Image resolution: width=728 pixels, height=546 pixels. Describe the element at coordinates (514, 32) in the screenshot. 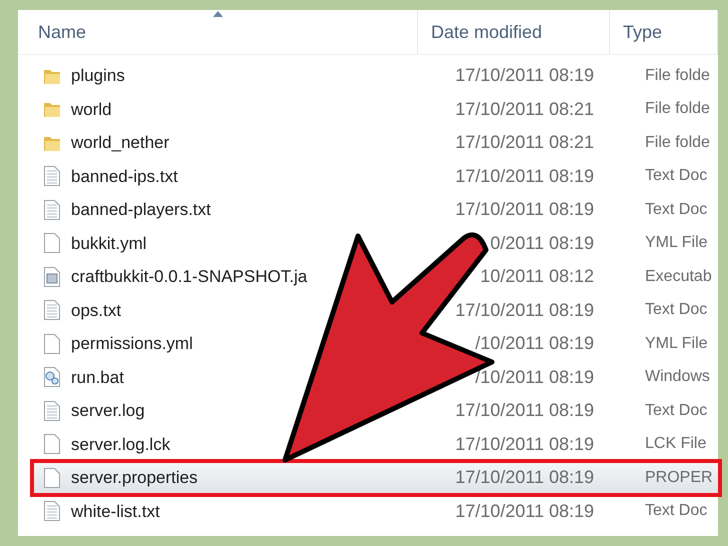

I see `column-header: Date modified` at that location.